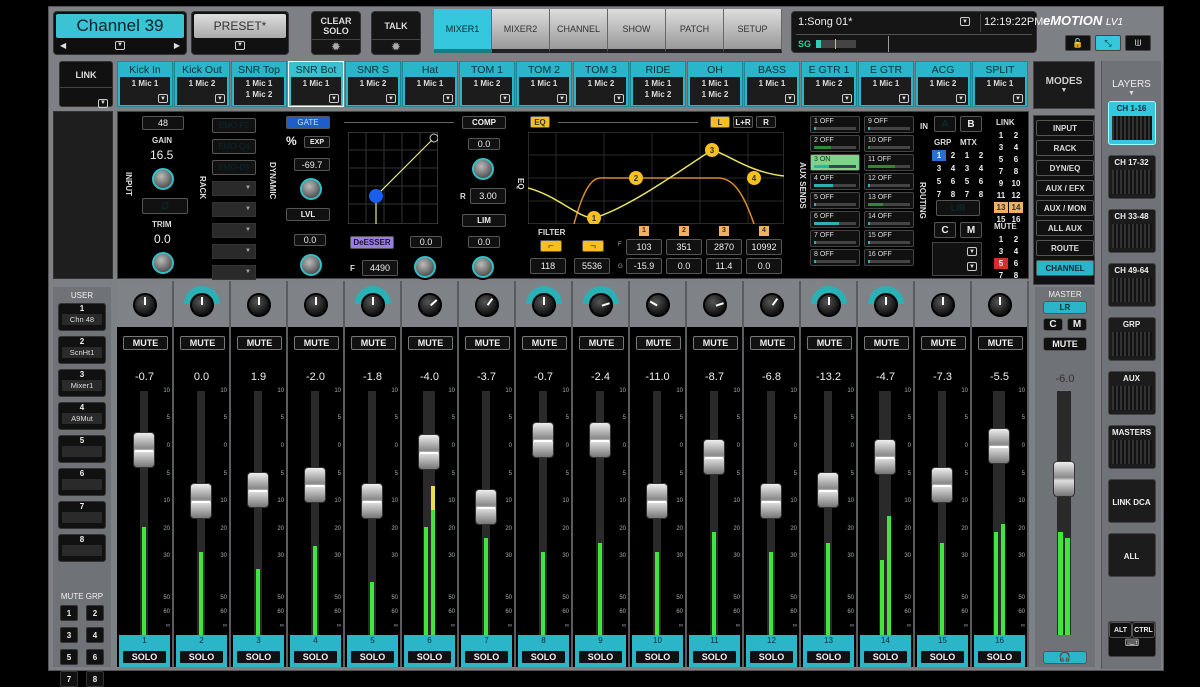 This screenshot has width=1200, height=687. Describe the element at coordinates (953, 194) in the screenshot. I see `grp-8-button: 8` at that location.